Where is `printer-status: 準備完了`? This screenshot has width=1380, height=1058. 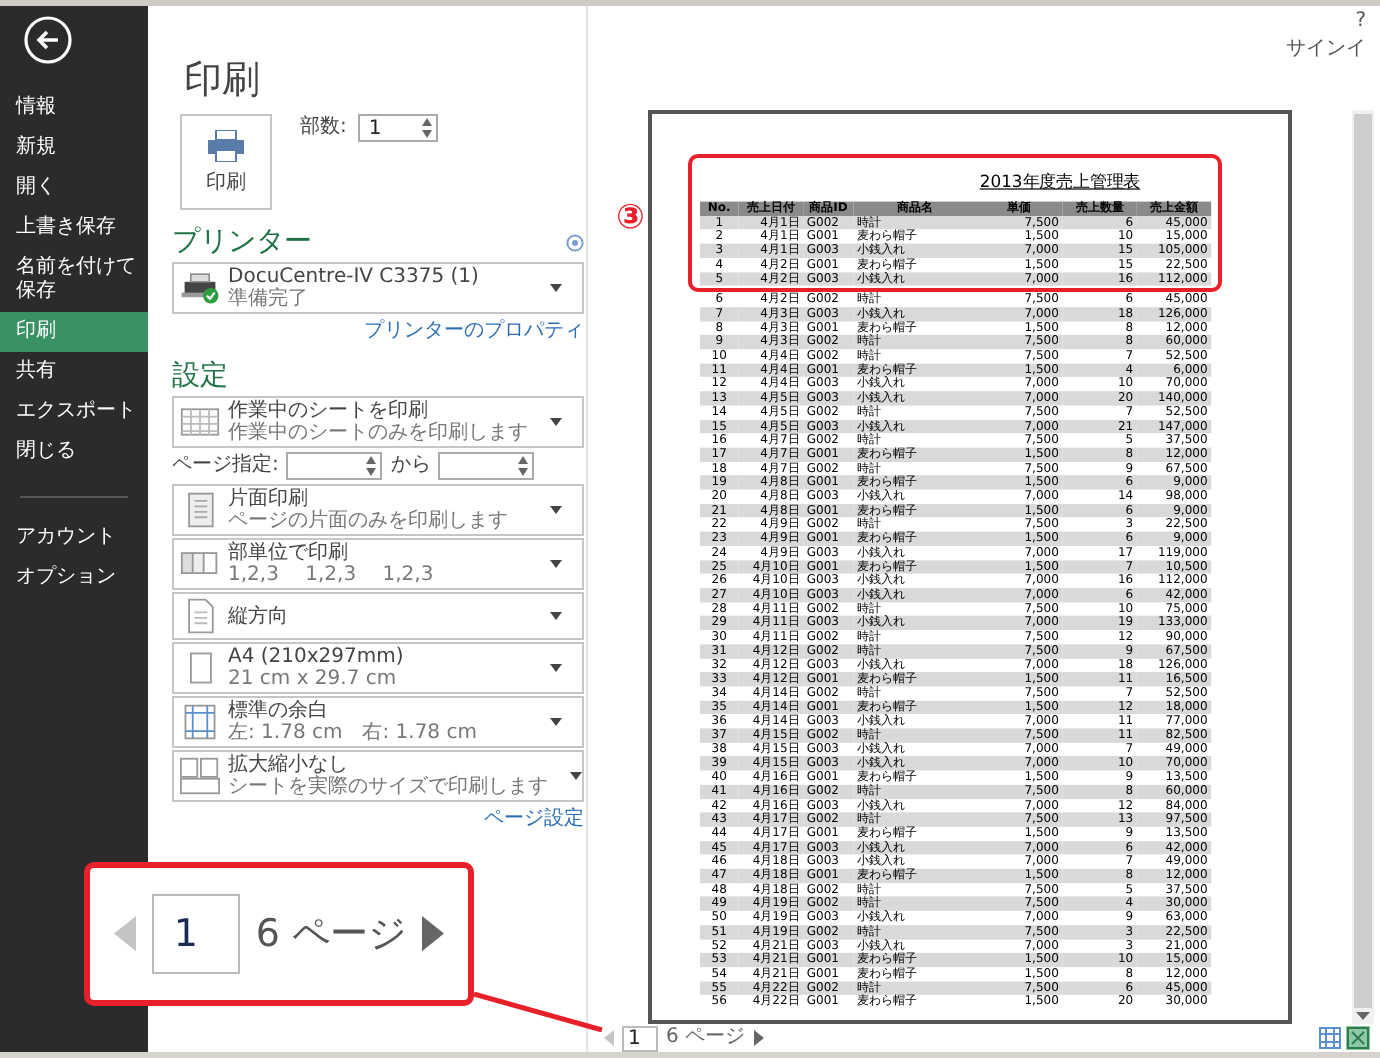 printer-status: 準備完了 is located at coordinates (269, 299).